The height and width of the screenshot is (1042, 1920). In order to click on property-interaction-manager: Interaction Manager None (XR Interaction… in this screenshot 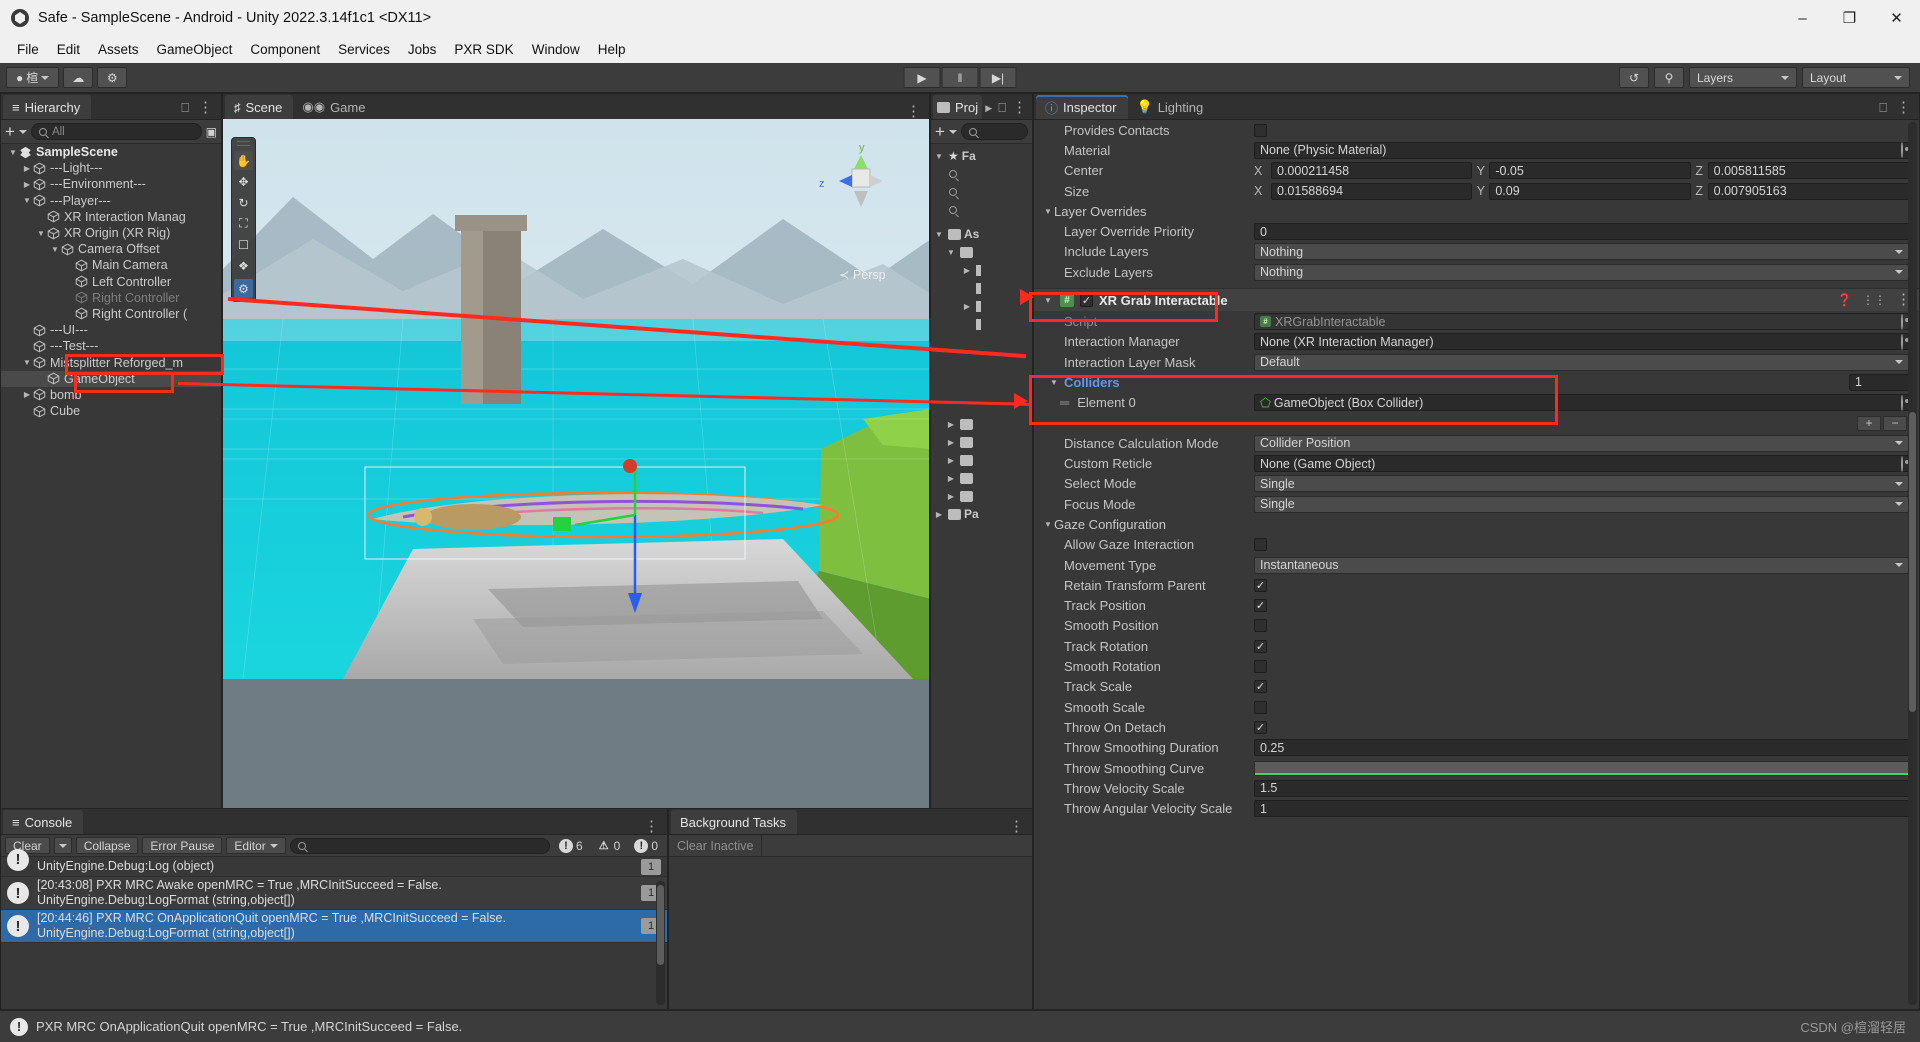, I will do `click(1476, 342)`.